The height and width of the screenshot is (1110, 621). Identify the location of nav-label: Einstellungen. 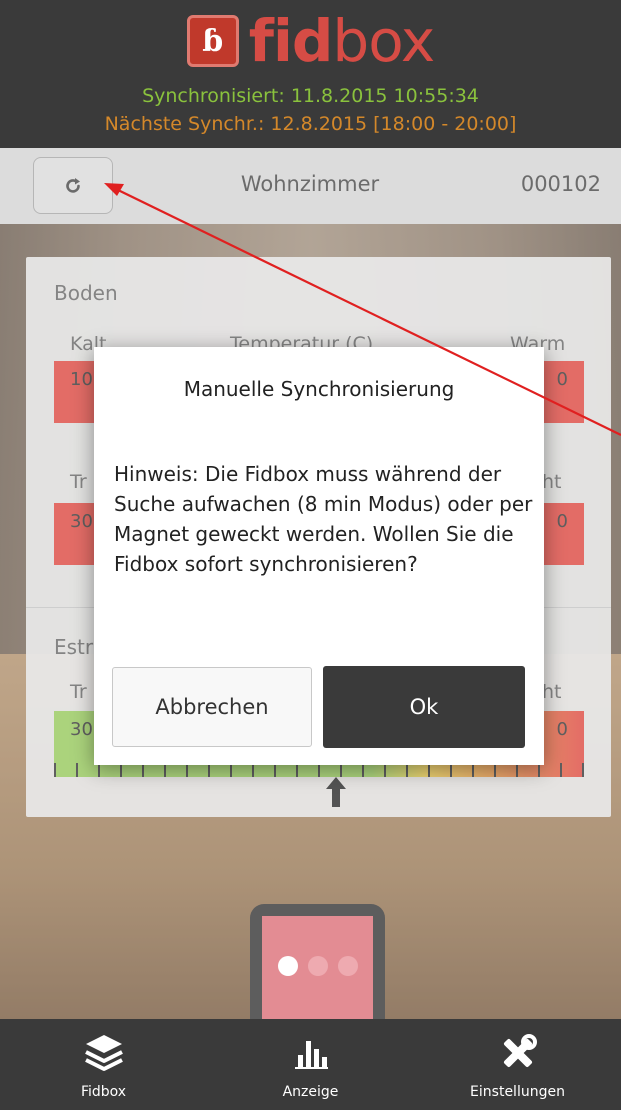
(517, 1092).